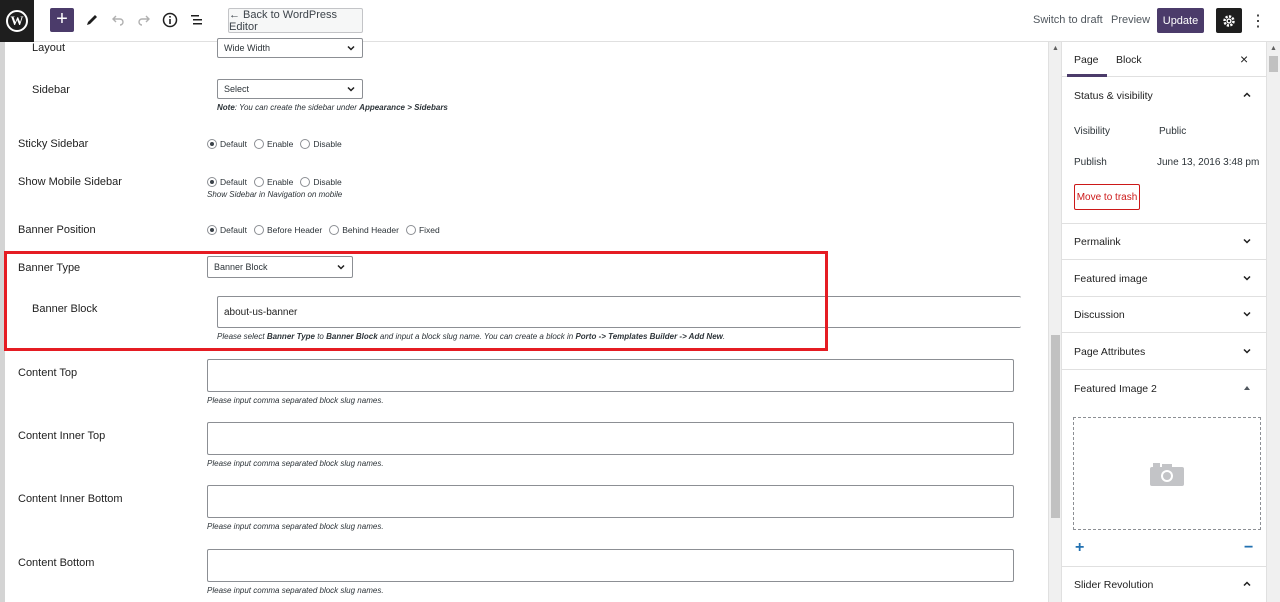  Describe the element at coordinates (49, 48) in the screenshot. I see `layout-label: Layout` at that location.